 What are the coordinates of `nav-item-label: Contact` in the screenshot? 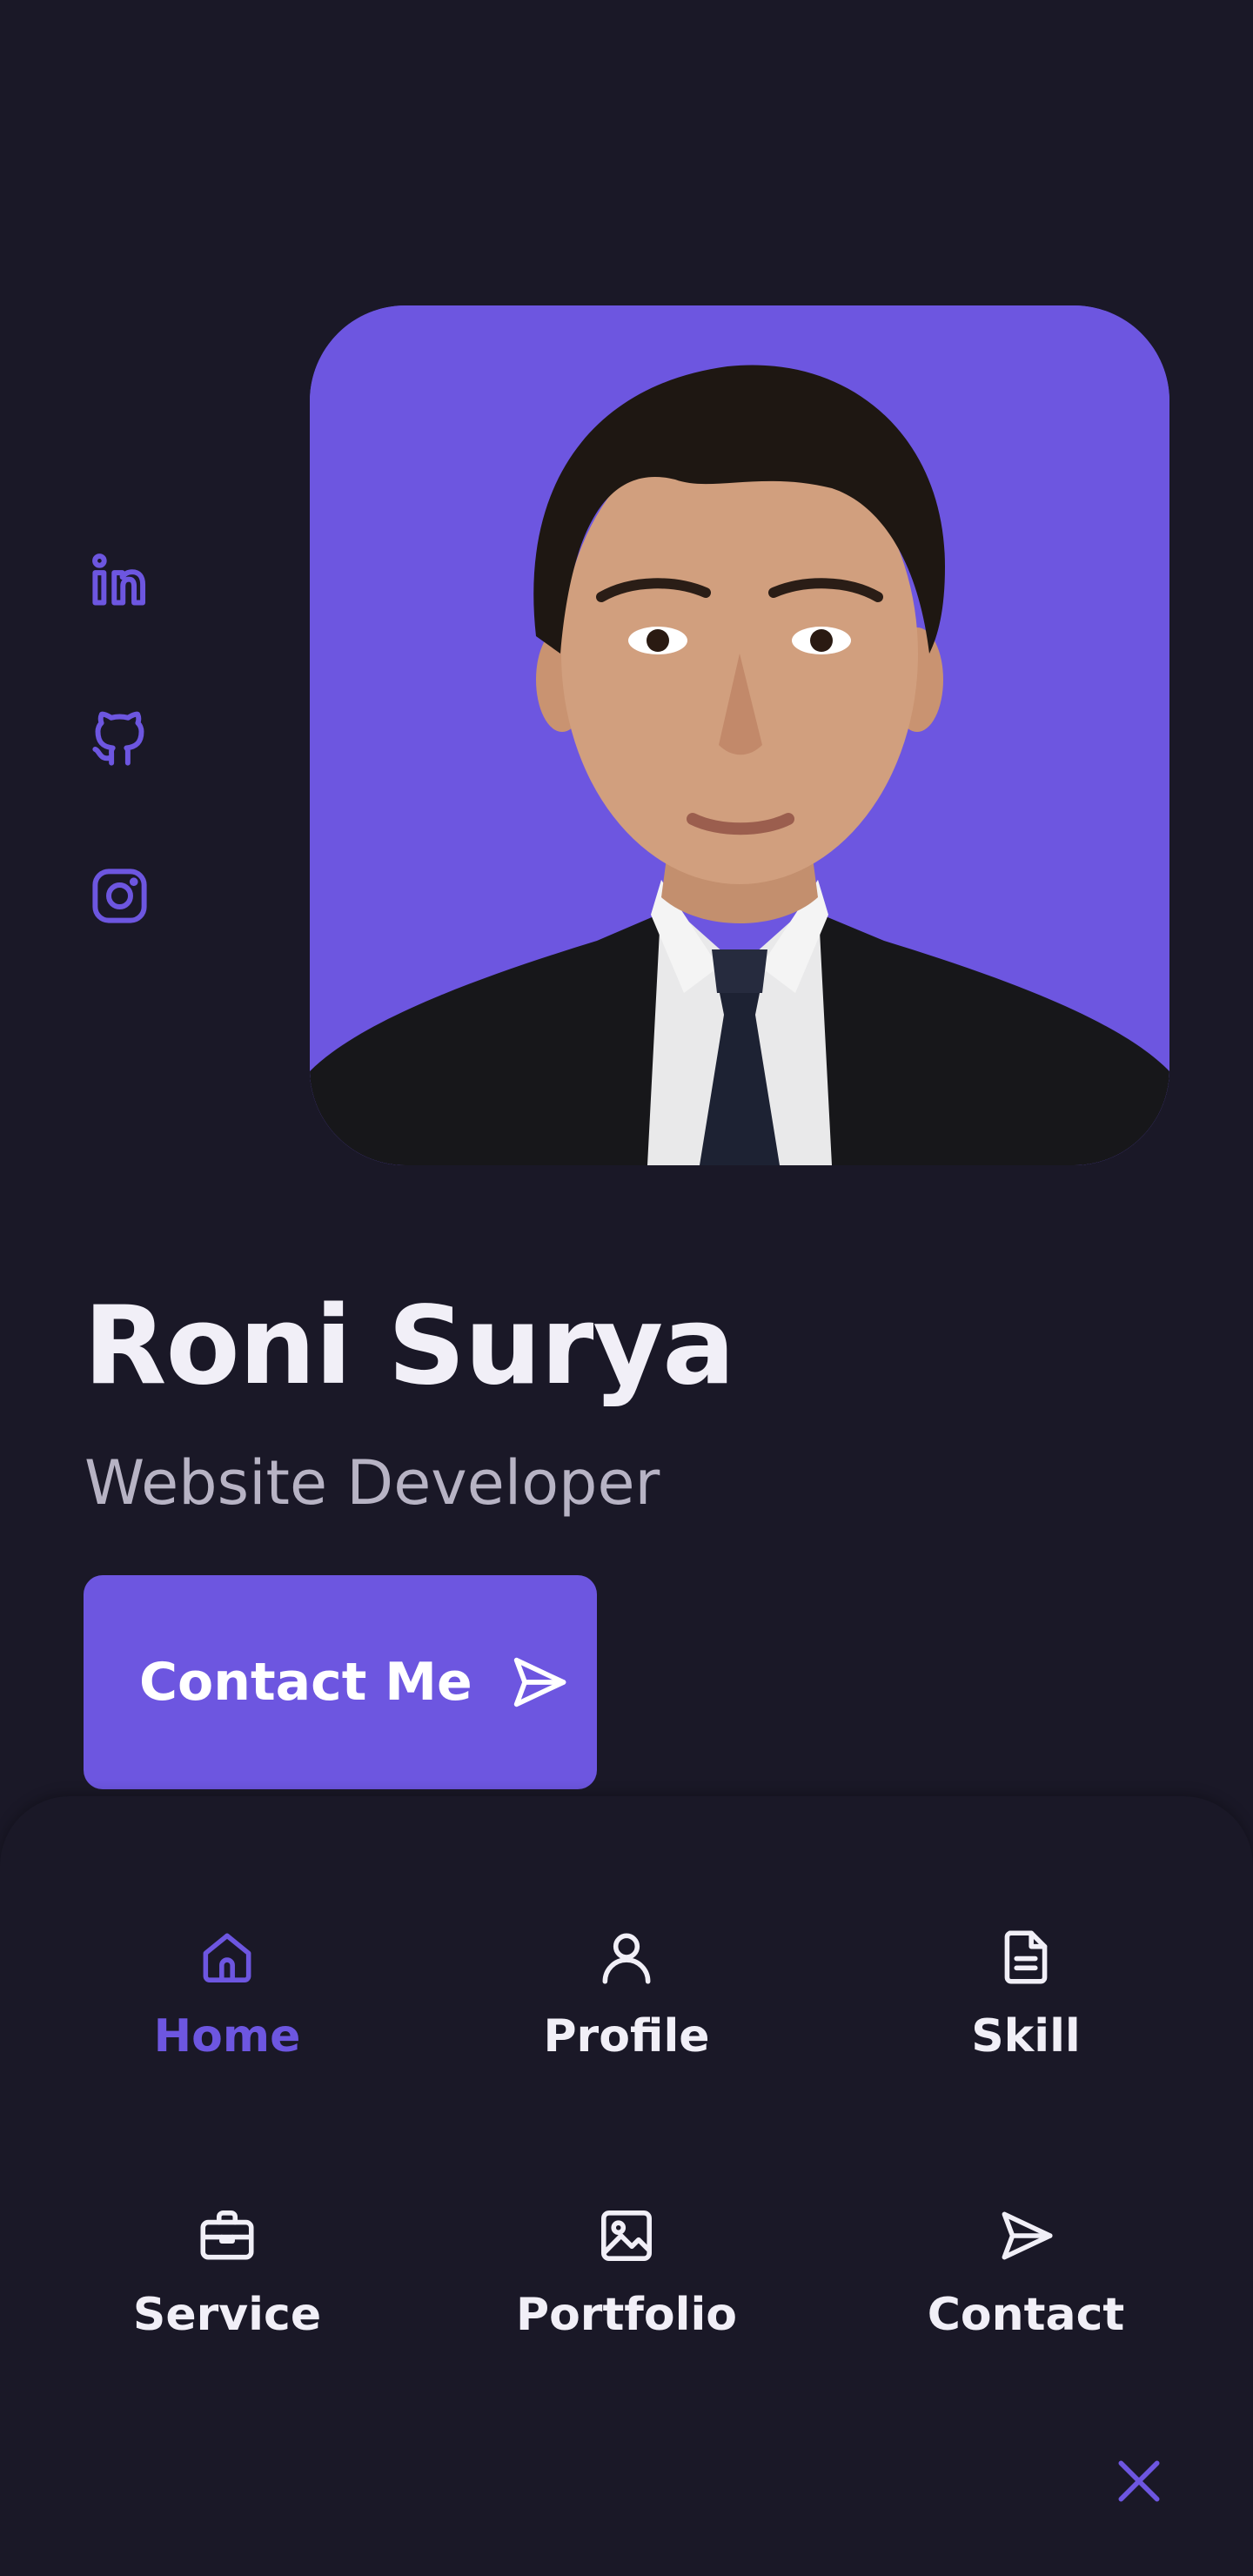 It's located at (1026, 2315).